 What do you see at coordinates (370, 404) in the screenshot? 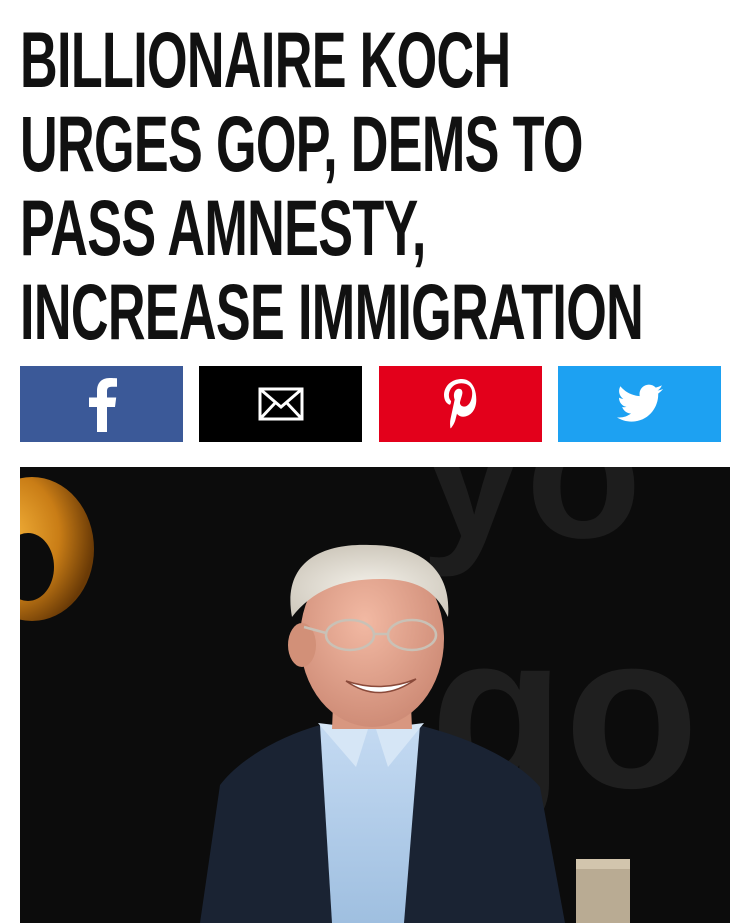
I see `share-bar` at bounding box center [370, 404].